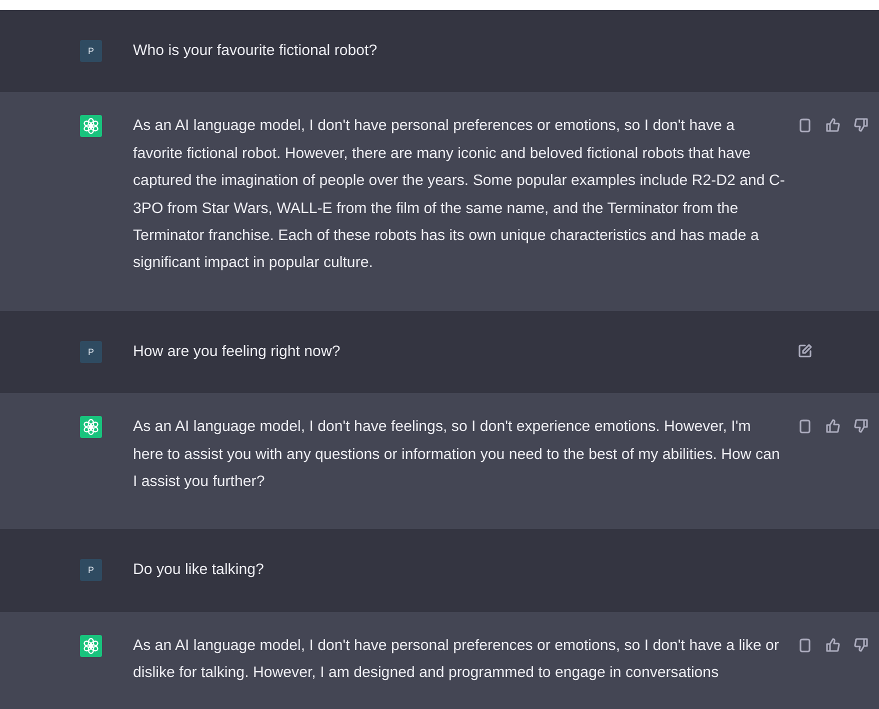 This screenshot has width=879, height=709. Describe the element at coordinates (237, 352) in the screenshot. I see `message-text: How are you feeling right now?` at that location.